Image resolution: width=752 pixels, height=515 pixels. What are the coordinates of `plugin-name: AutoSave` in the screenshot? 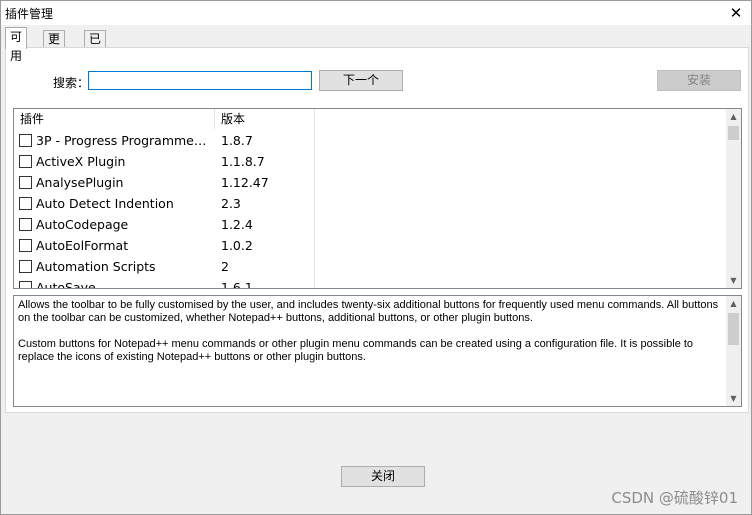 It's located at (66, 284).